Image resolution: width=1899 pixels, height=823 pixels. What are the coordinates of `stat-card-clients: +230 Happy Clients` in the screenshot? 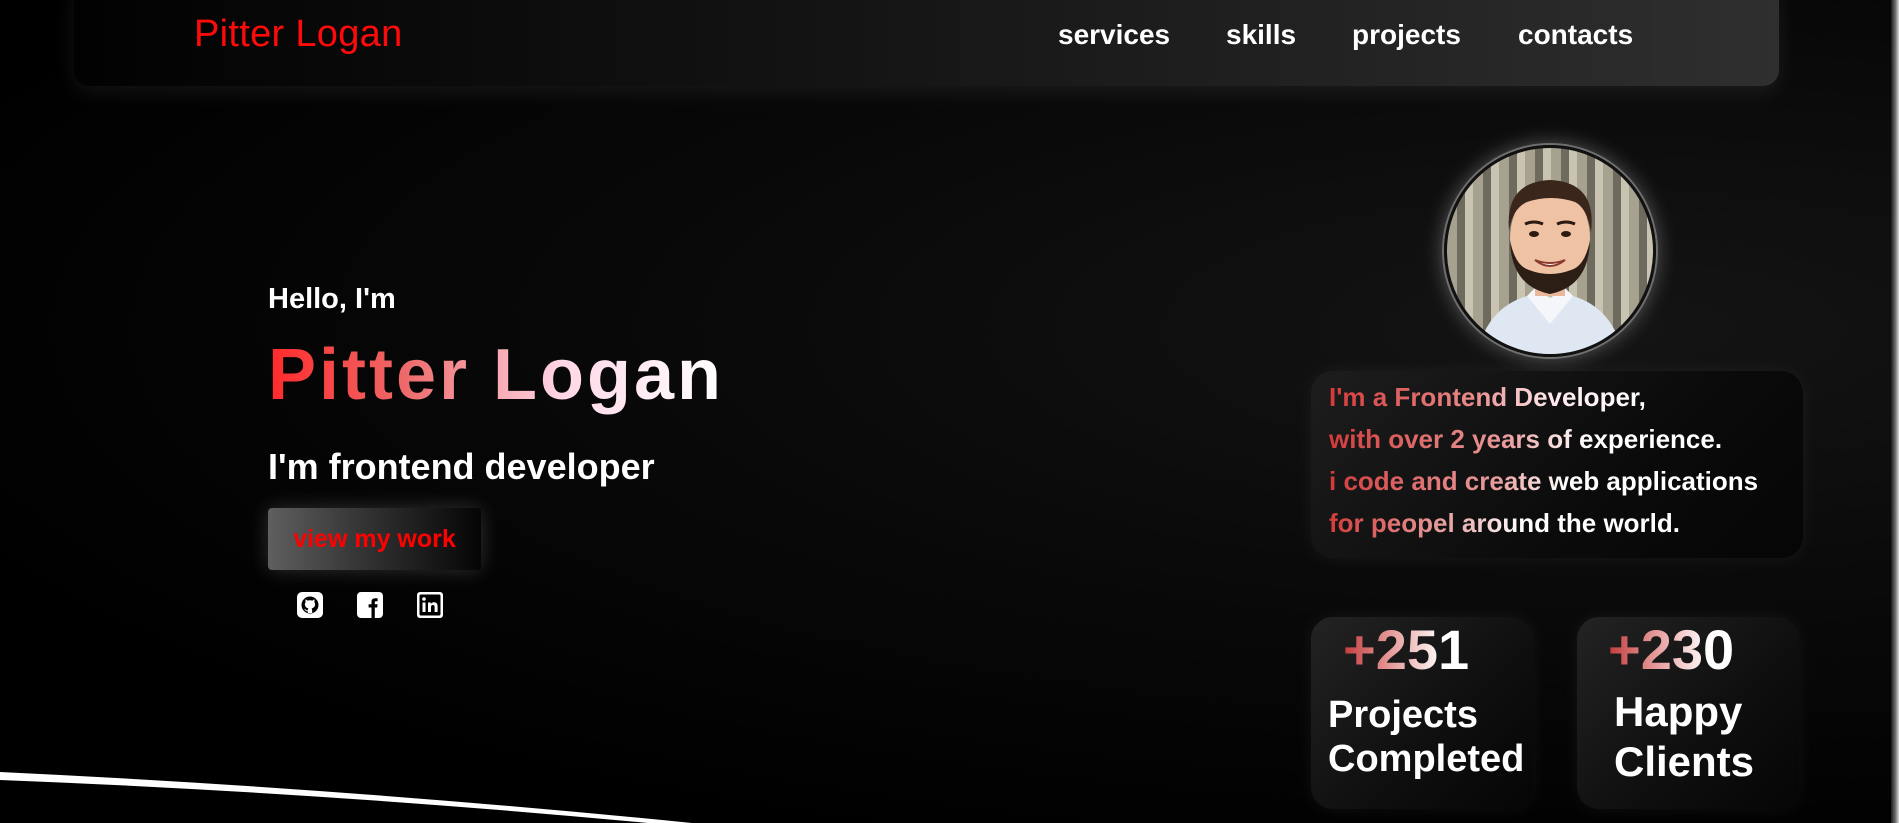 It's located at (1688, 713).